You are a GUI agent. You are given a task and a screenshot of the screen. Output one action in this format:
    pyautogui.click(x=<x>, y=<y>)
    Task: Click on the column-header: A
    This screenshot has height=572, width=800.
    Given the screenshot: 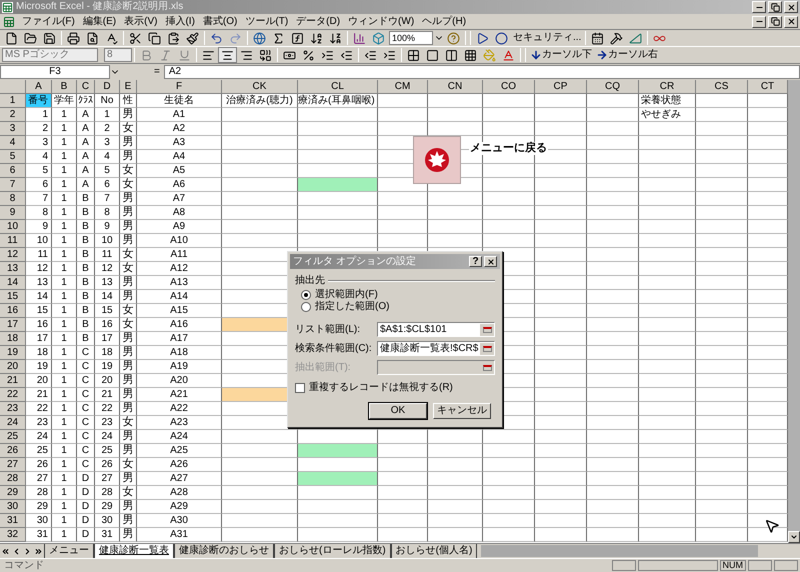 What is the action you would take?
    pyautogui.click(x=39, y=87)
    